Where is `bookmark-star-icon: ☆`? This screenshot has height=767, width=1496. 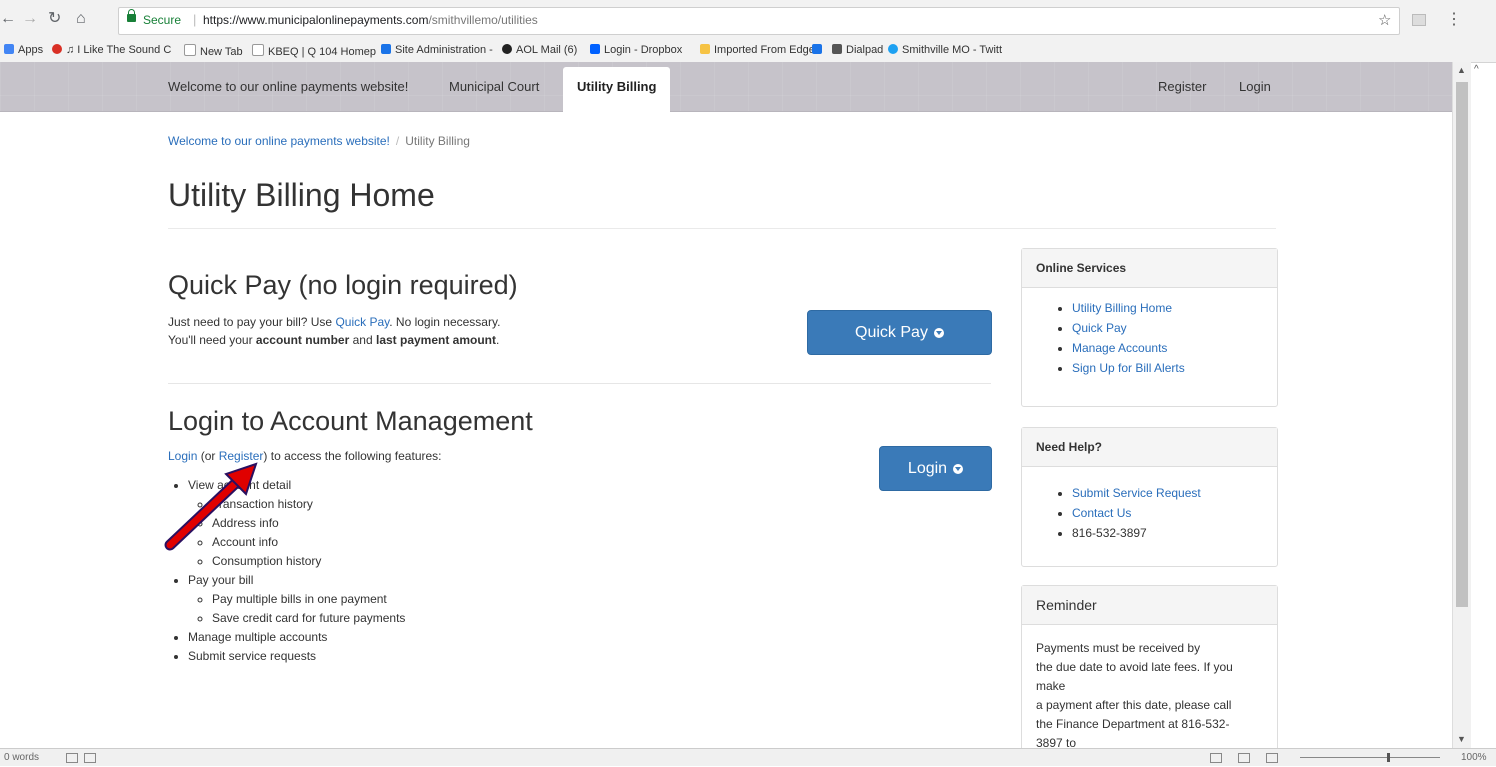
bookmark-star-icon: ☆ is located at coordinates (1384, 20).